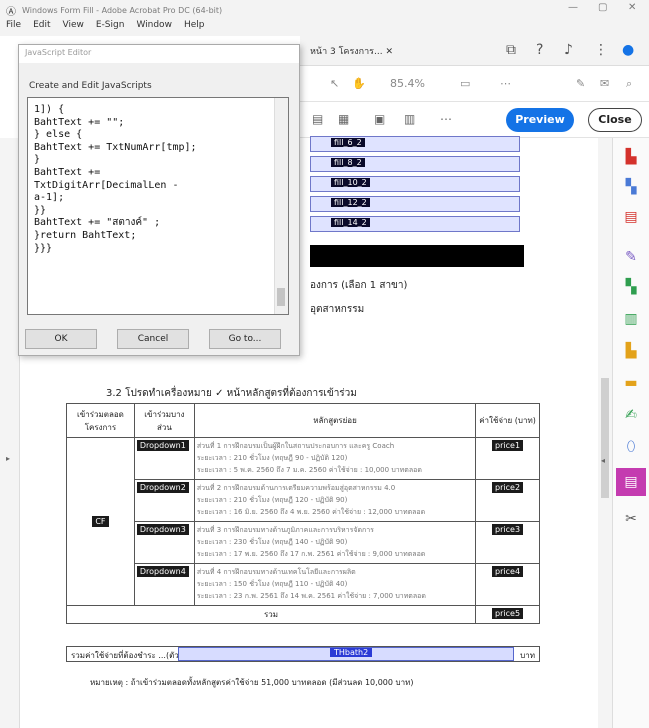 This screenshot has width=649, height=728. What do you see at coordinates (8, 458) in the screenshot?
I see `expand-left-icon: ▸` at bounding box center [8, 458].